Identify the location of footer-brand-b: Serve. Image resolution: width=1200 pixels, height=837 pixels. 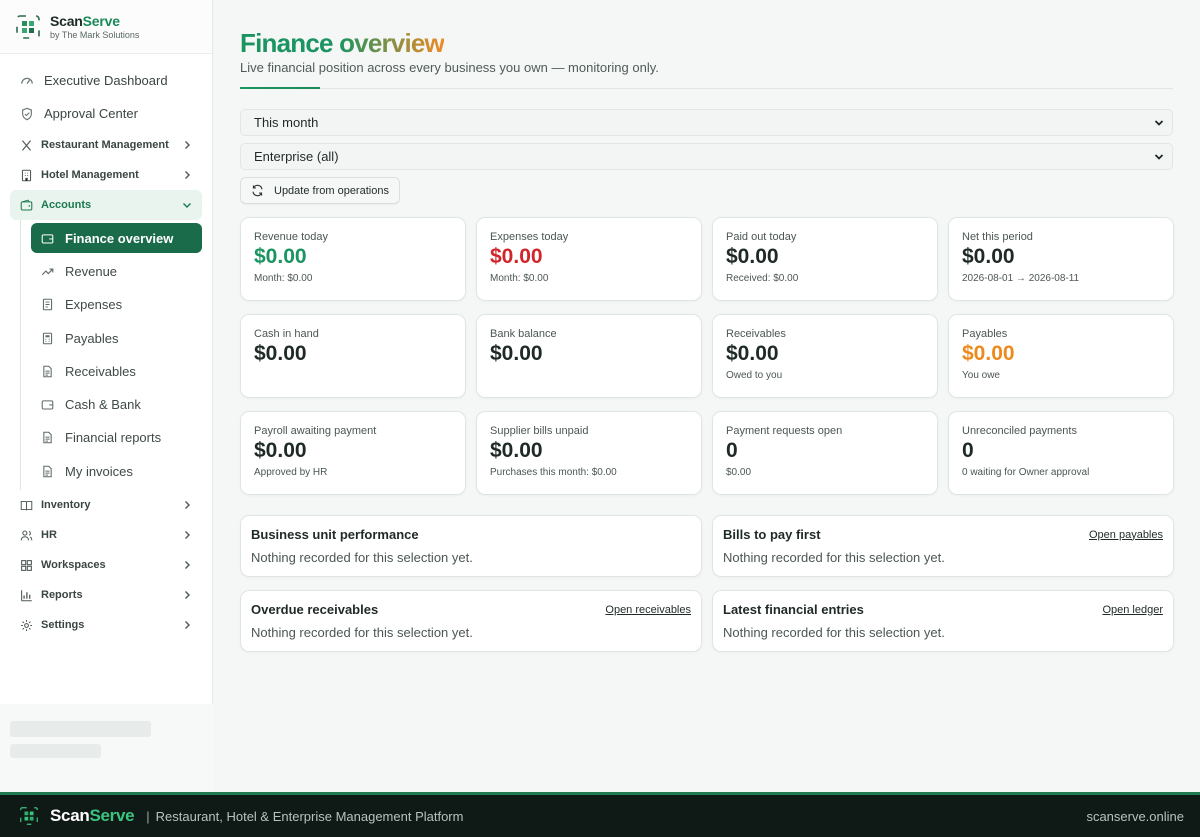
(112, 815).